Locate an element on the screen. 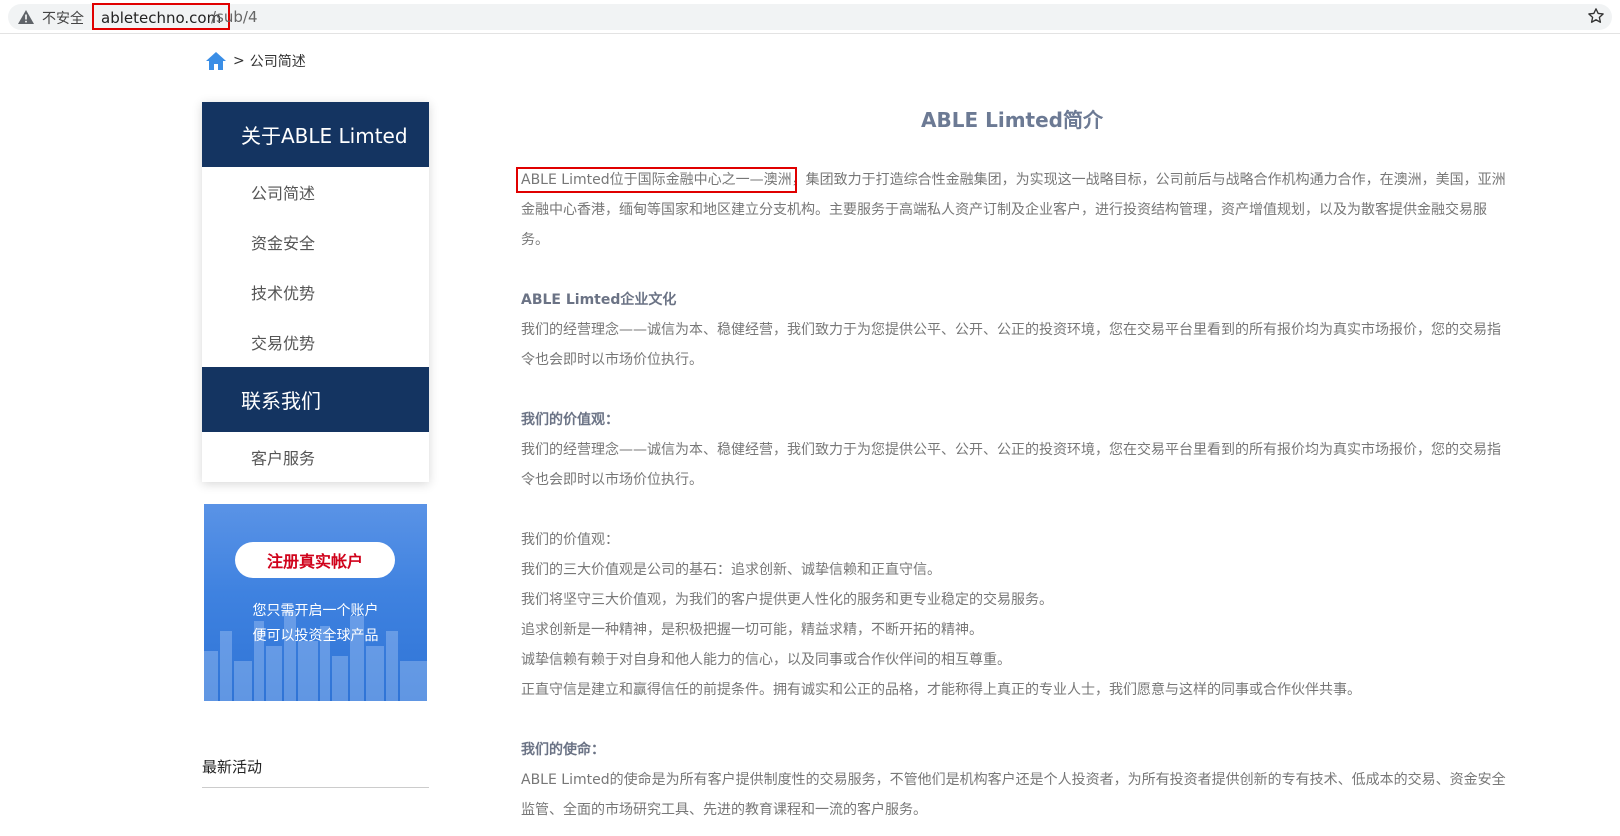 The width and height of the screenshot is (1620, 836). sidebar-header-about: 关于ABLE Limted is located at coordinates (315, 134).